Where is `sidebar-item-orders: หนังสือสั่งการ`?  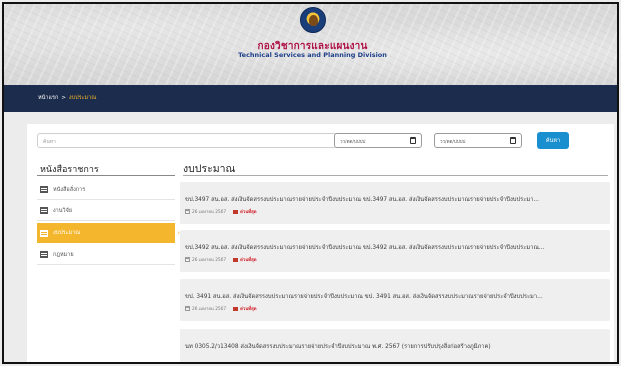
sidebar-item-orders: หนังสือสั่งการ is located at coordinates (106, 190).